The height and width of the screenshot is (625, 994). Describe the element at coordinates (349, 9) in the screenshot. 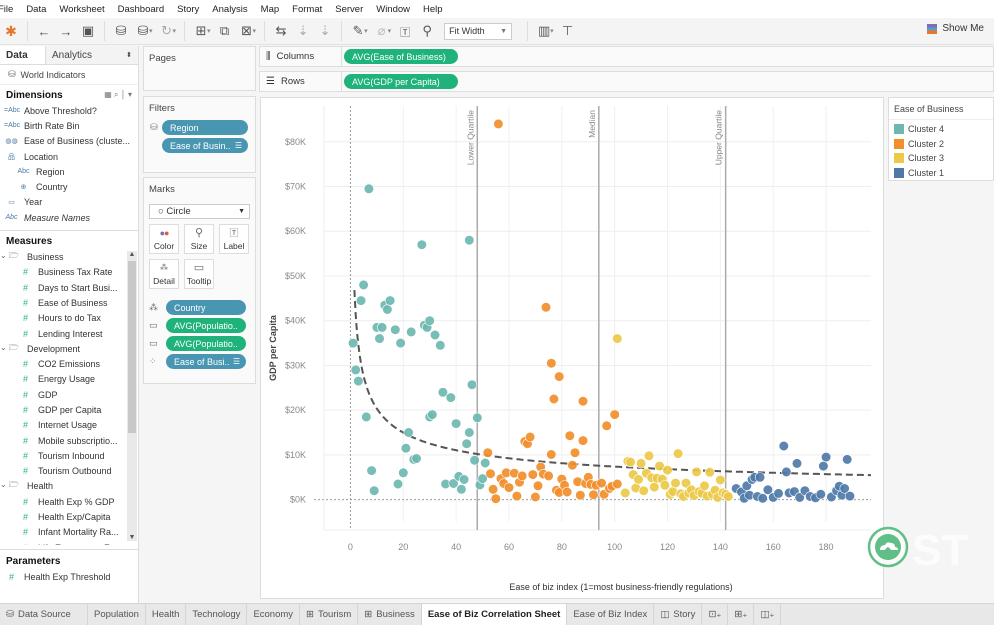

I see `menu-server: Server` at that location.